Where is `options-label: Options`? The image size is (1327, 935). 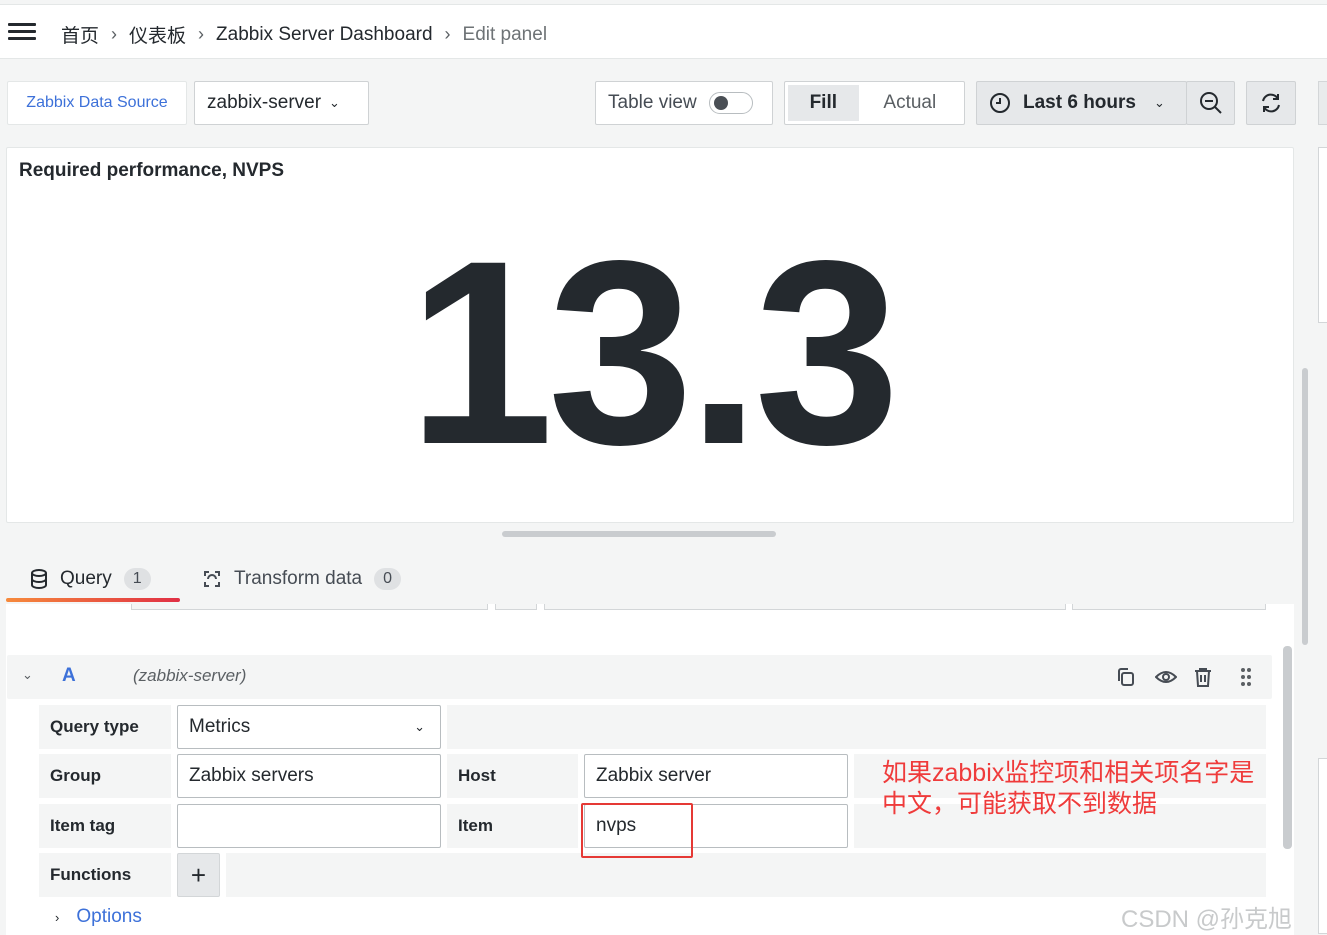 options-label: Options is located at coordinates (109, 916).